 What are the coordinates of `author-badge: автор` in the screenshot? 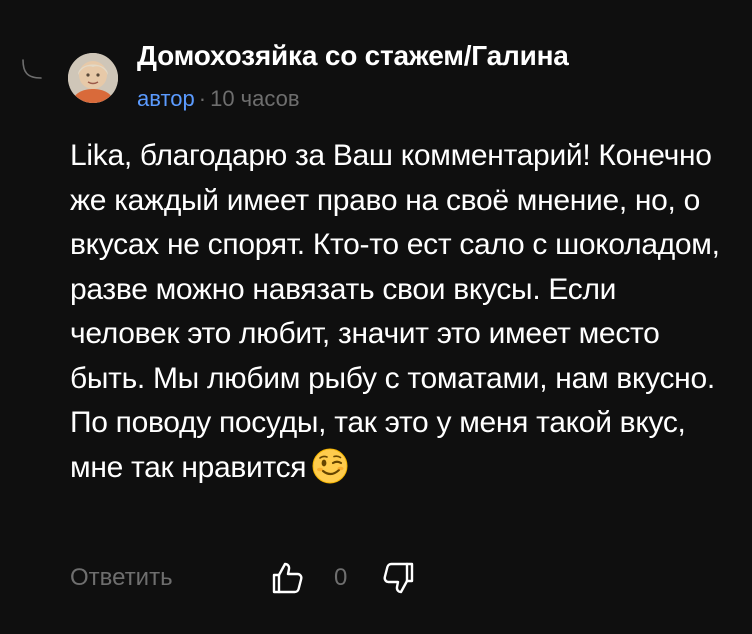 It's located at (166, 98).